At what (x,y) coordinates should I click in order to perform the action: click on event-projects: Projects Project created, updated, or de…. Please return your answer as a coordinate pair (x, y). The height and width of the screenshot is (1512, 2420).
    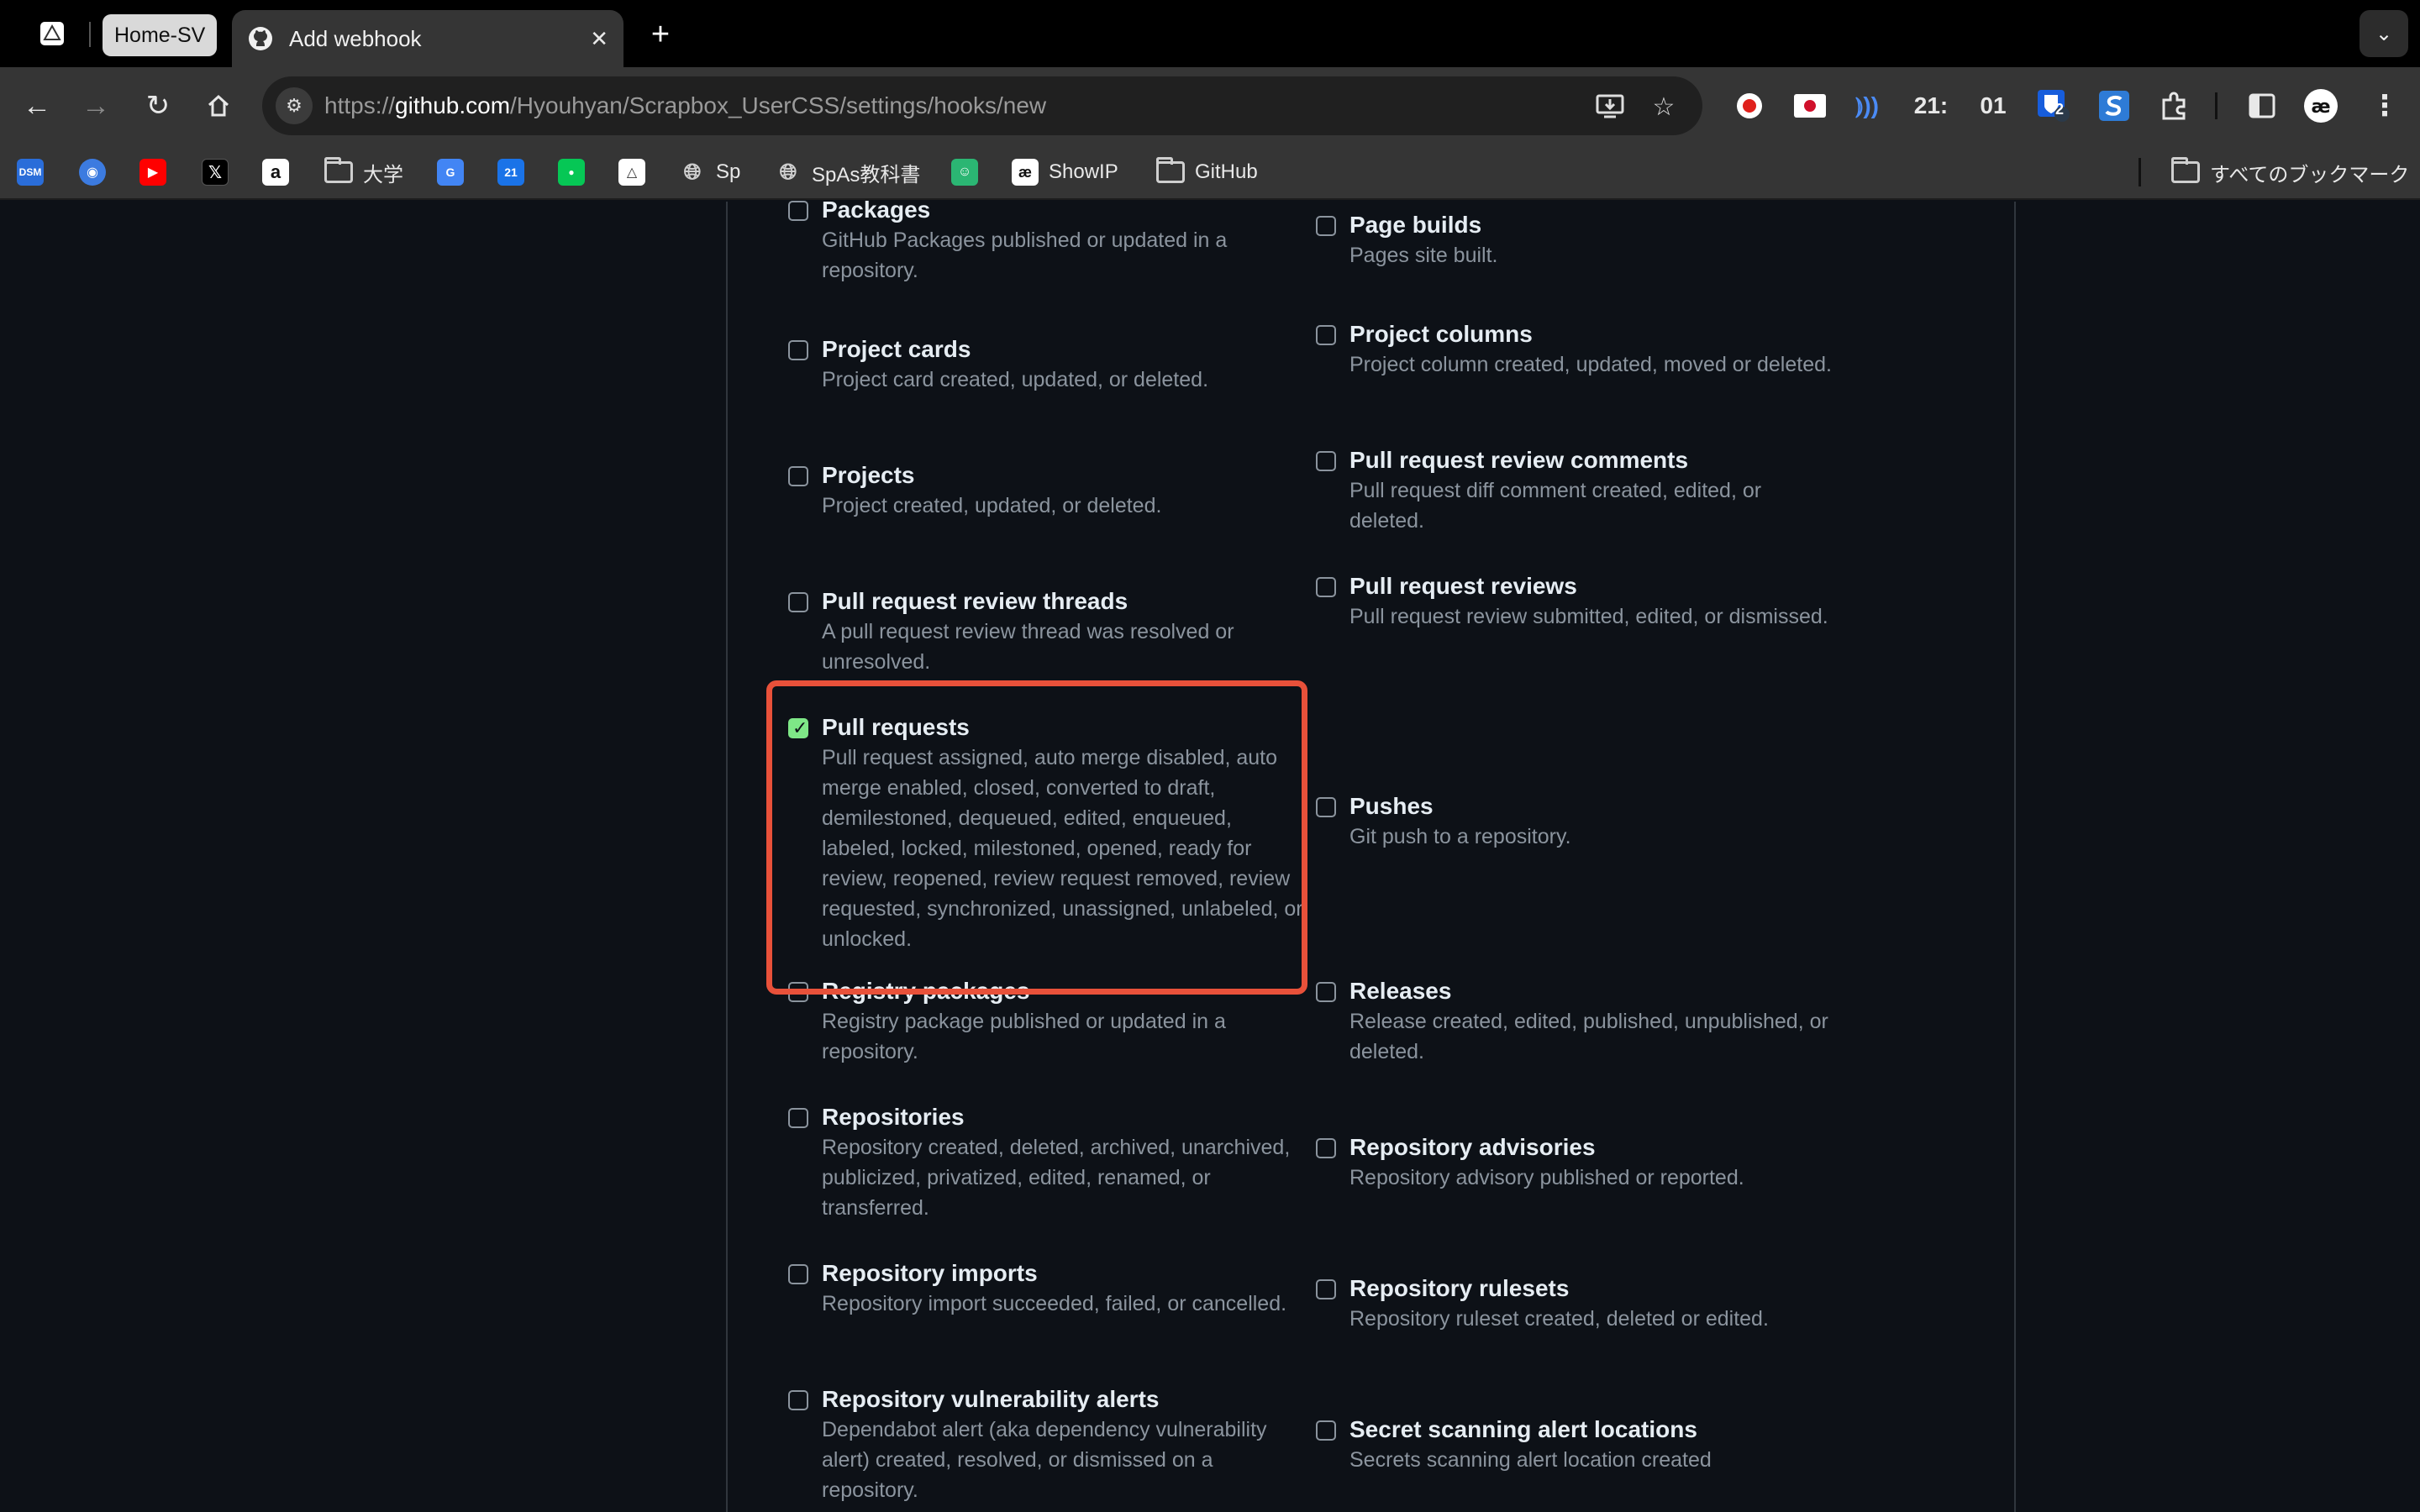
    Looking at the image, I should click on (1048, 490).